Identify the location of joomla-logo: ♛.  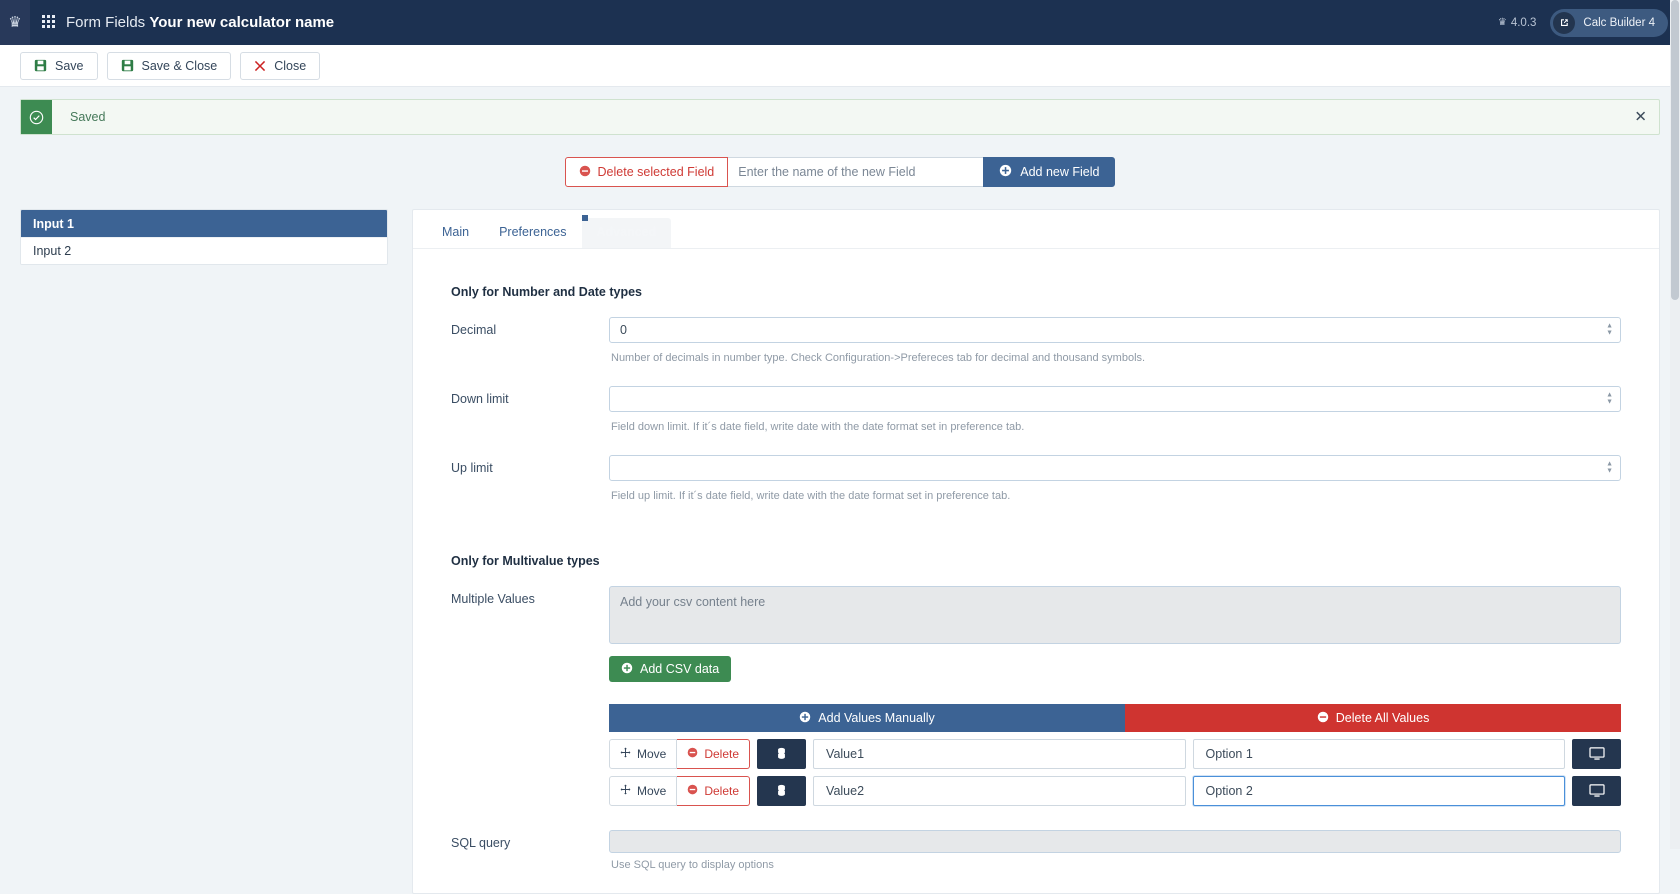
(15, 22).